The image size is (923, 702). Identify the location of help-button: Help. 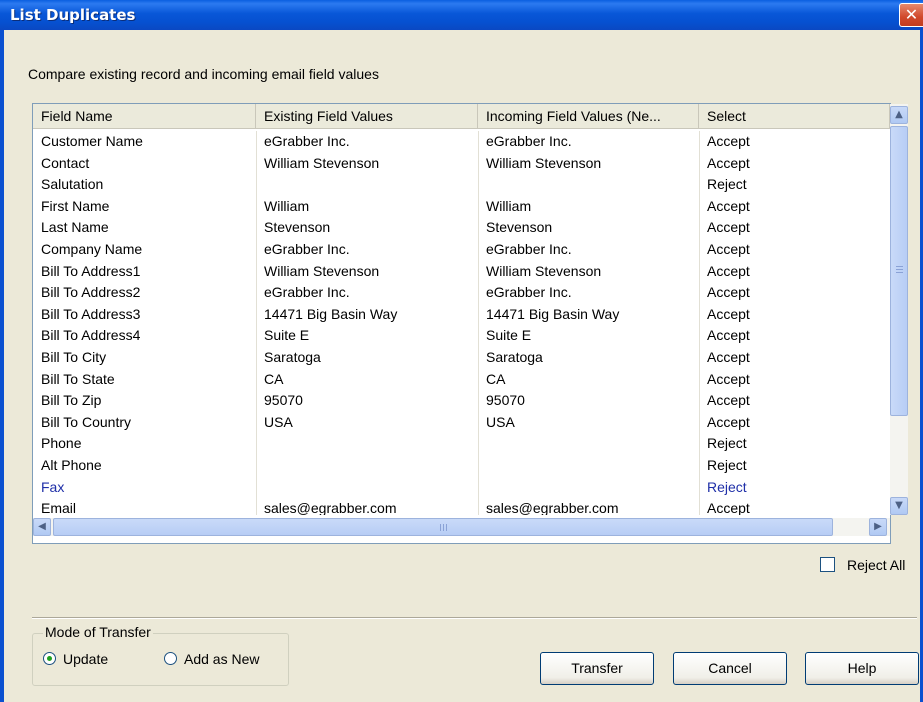
(862, 668).